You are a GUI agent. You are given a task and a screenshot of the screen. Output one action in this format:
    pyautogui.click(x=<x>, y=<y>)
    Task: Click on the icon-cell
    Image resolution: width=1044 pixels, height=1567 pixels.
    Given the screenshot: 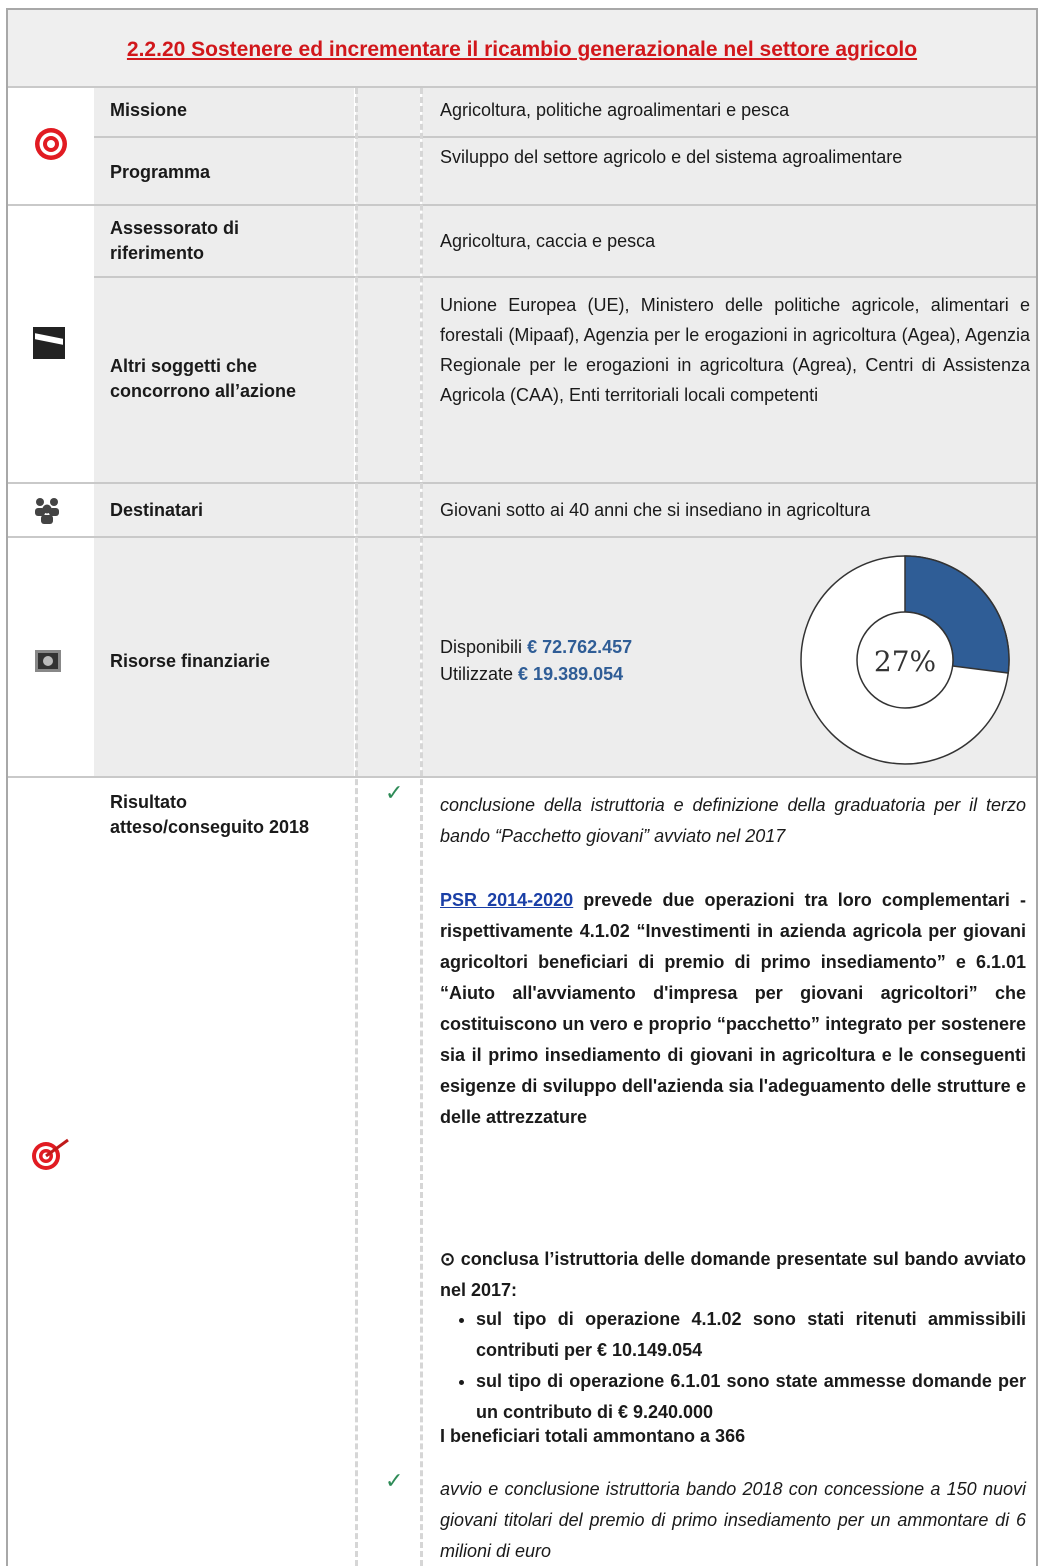 What is the action you would take?
    pyautogui.click(x=50, y=241)
    